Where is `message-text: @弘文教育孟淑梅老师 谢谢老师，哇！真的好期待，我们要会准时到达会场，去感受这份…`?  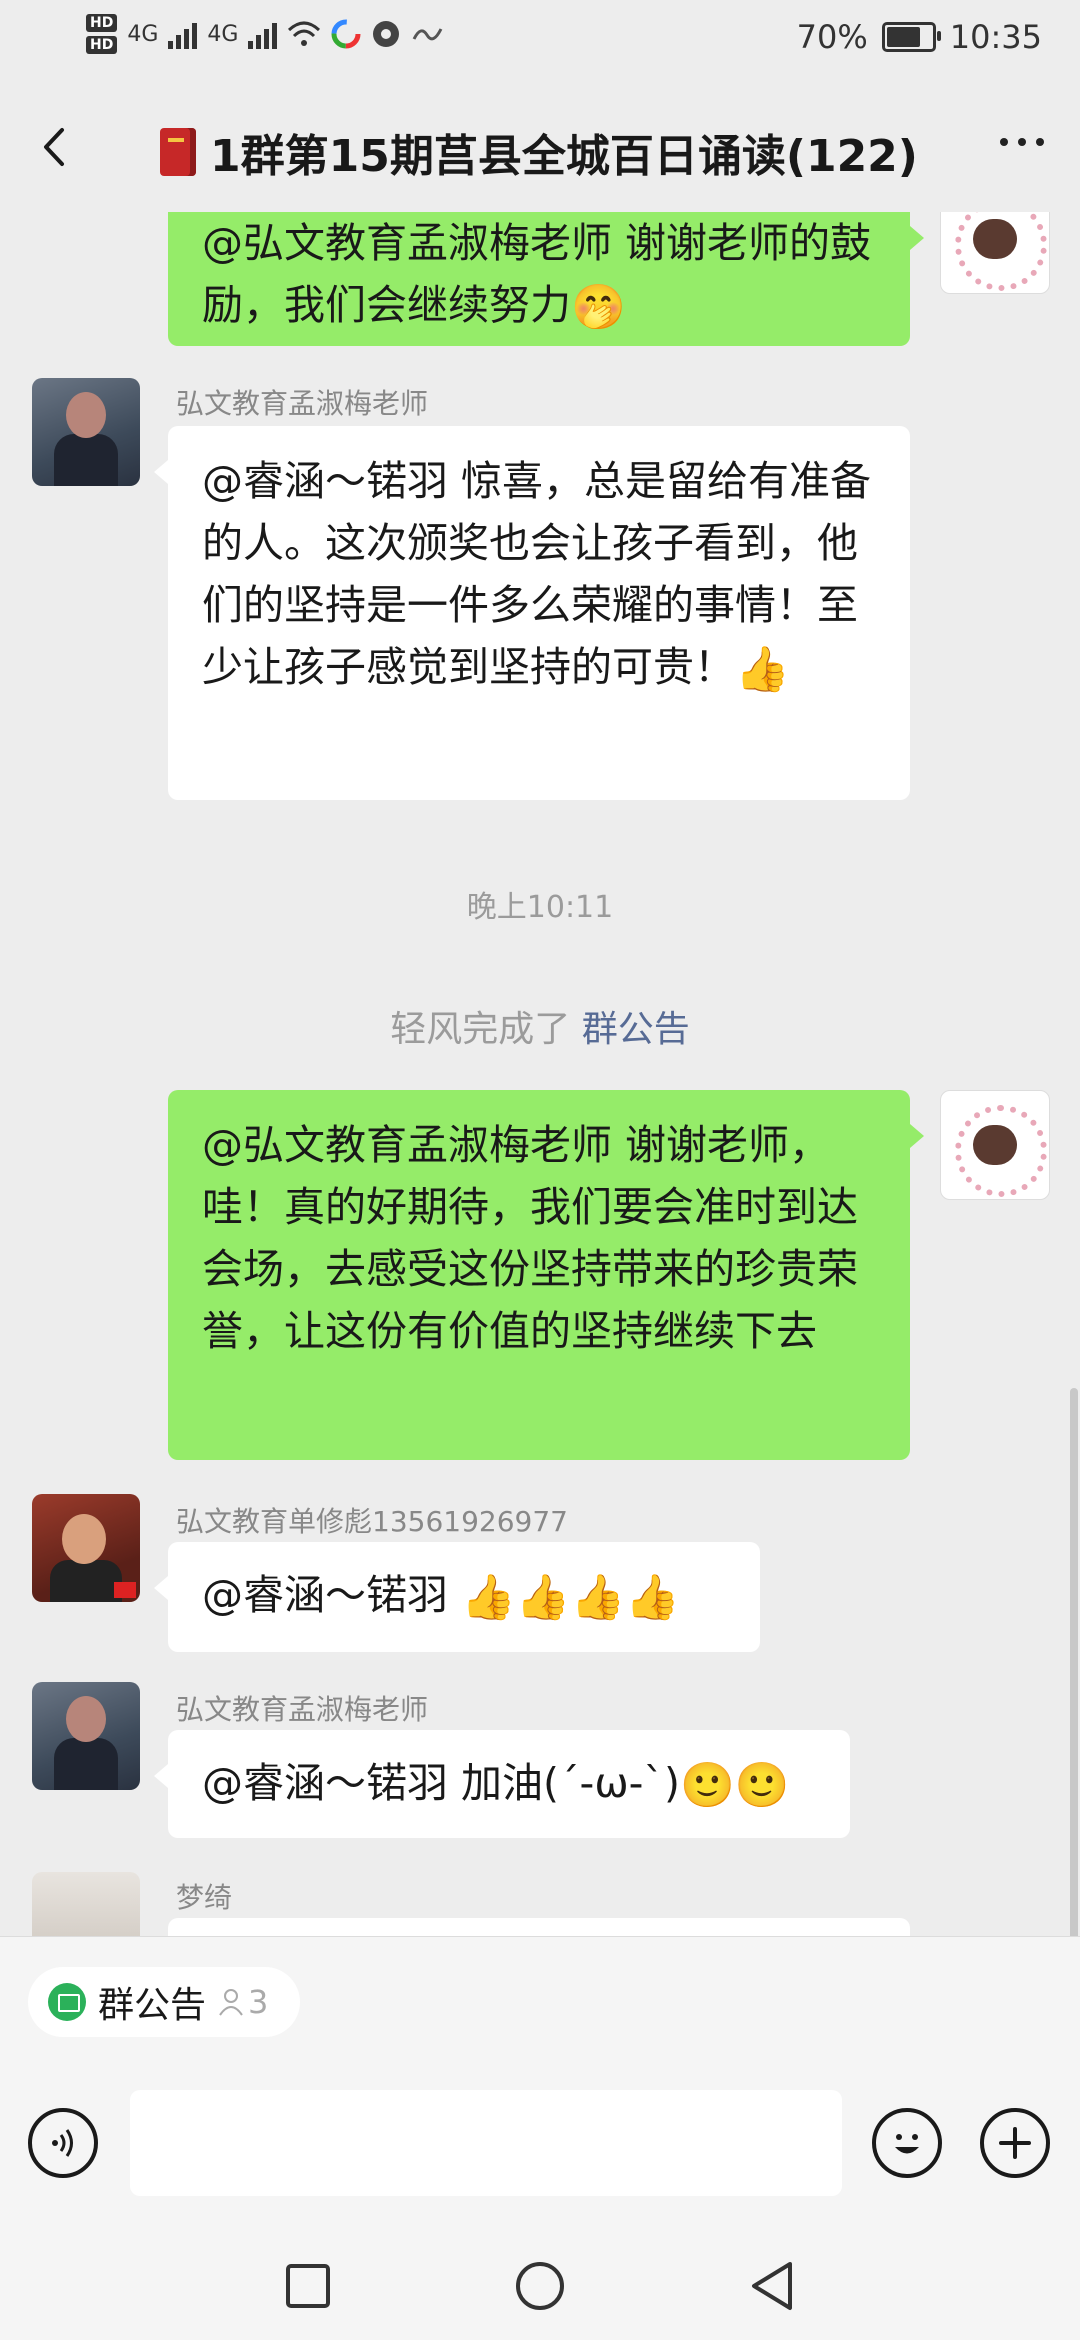
message-text: @弘文教育孟淑梅老师 谢谢老师，哇！真的好期待，我们要会准时到达会场，去感受这份… is located at coordinates (530, 1238).